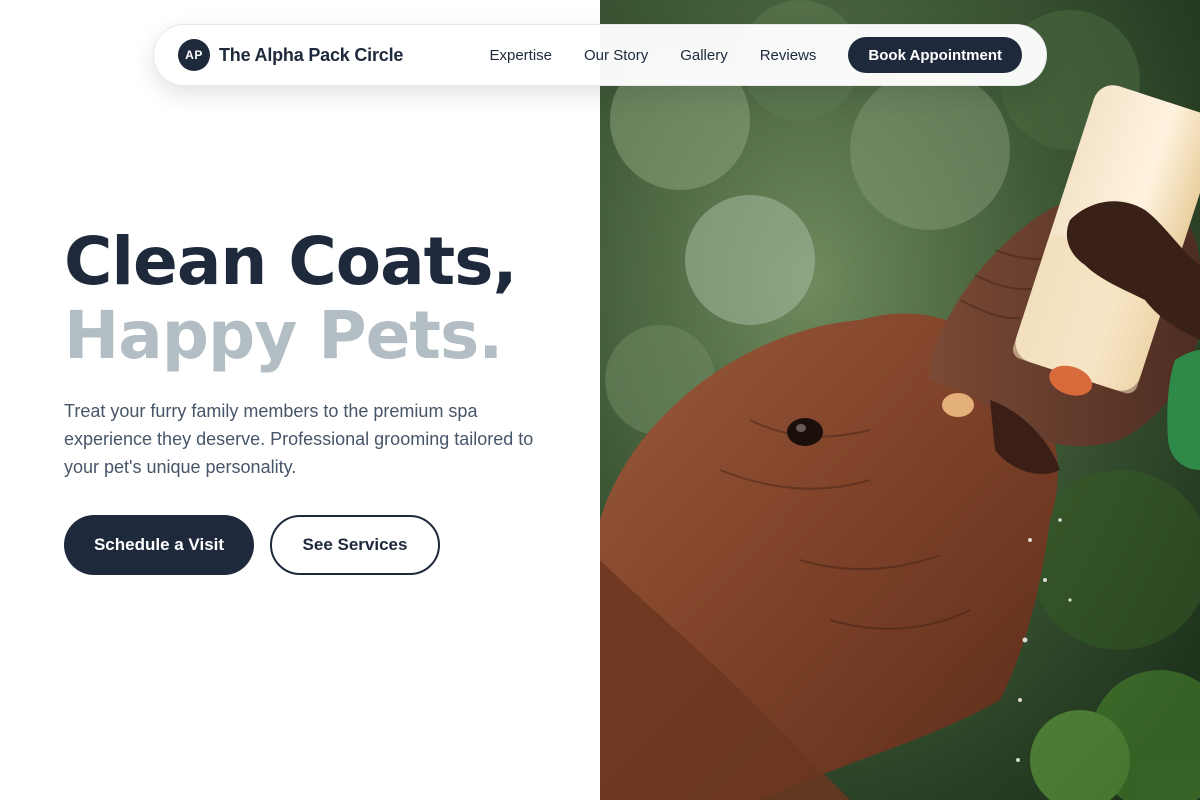  What do you see at coordinates (935, 55) in the screenshot?
I see `book-appointment-button: Book Appointment` at bounding box center [935, 55].